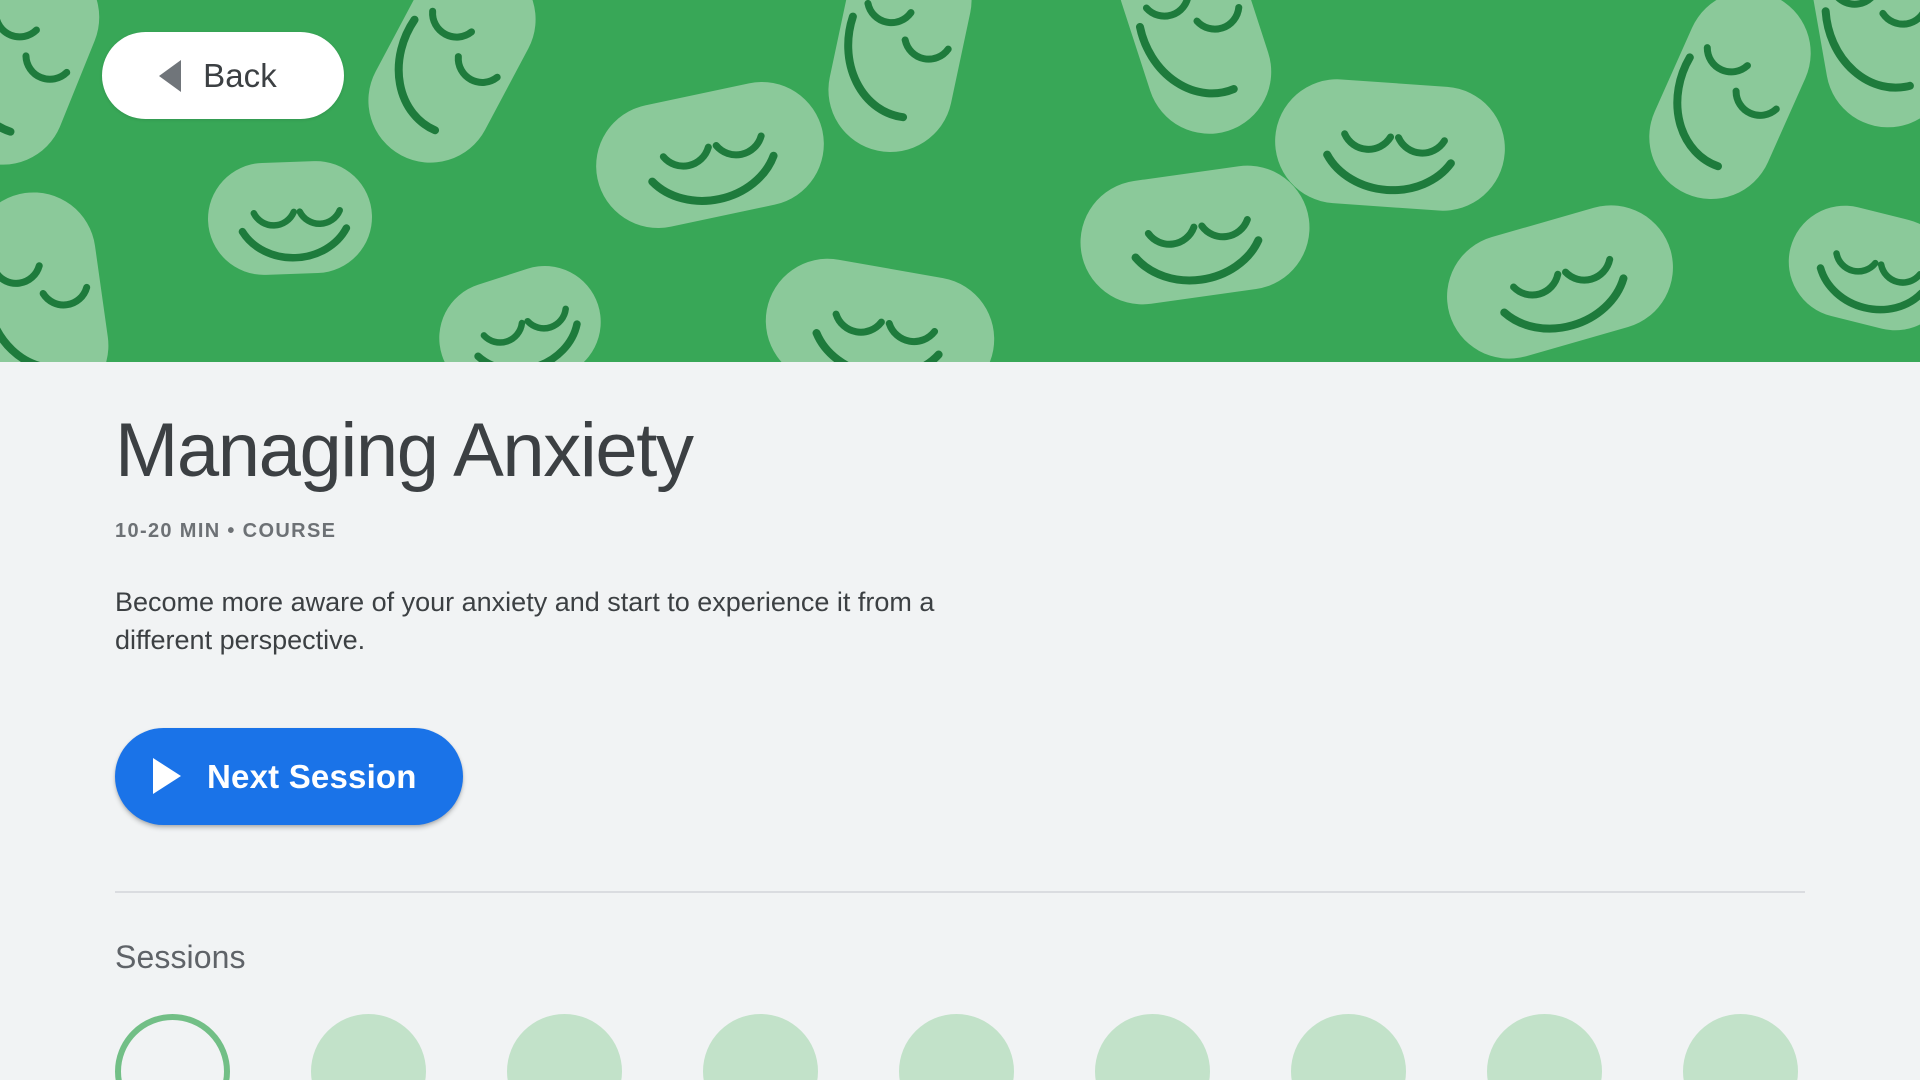 The image size is (1920, 1080). What do you see at coordinates (226, 531) in the screenshot?
I see `course-meta: 10-20 MIN • COURSE` at bounding box center [226, 531].